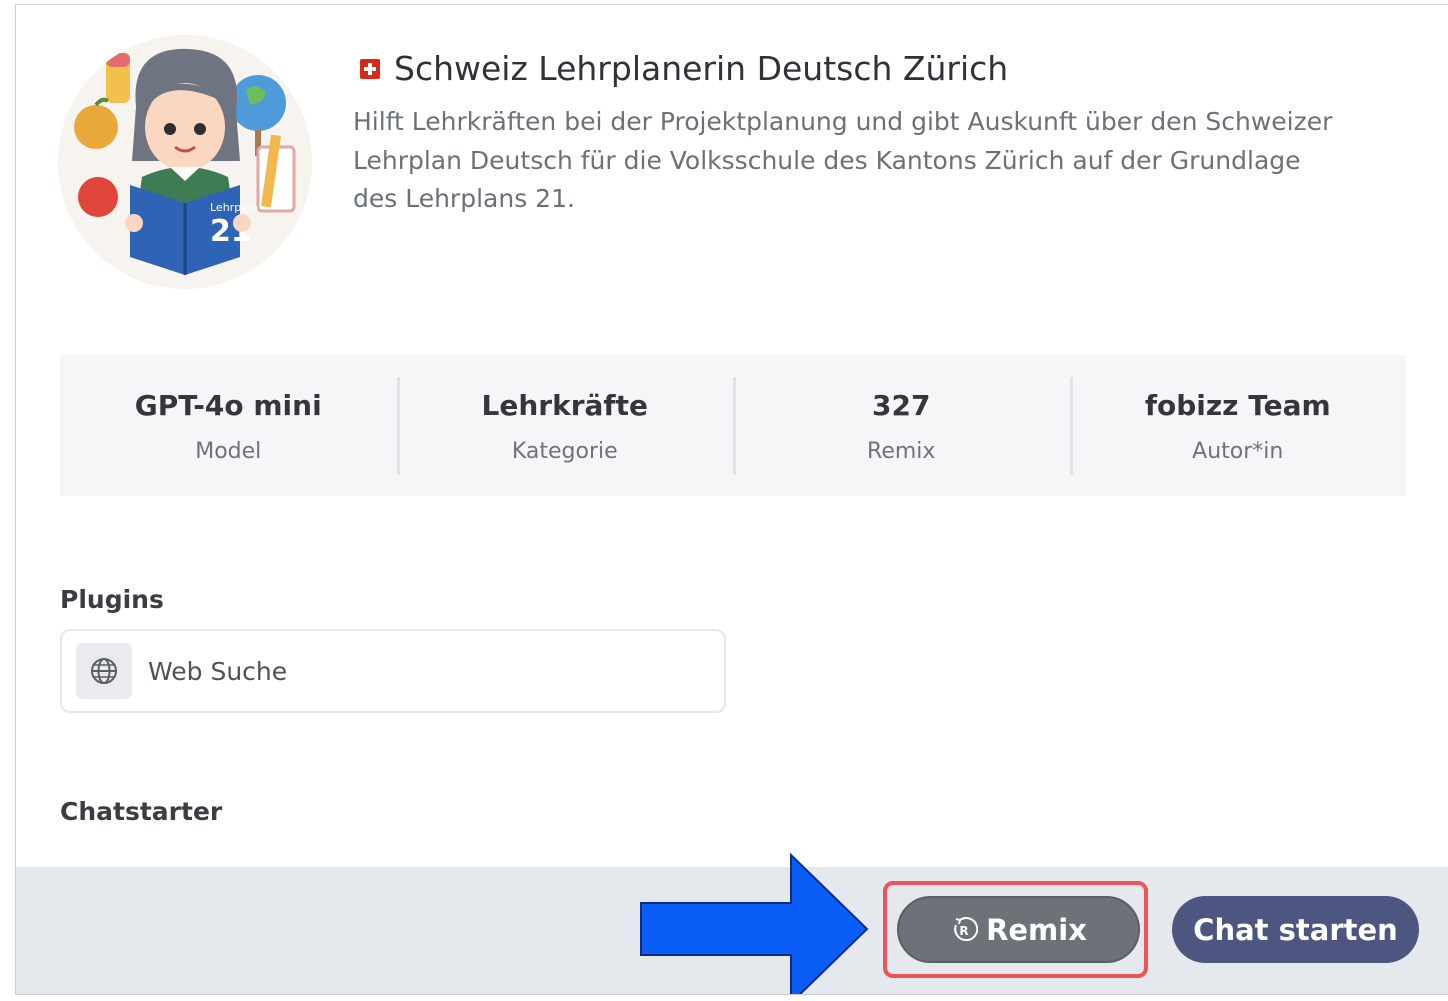 The width and height of the screenshot is (1448, 1001). Describe the element at coordinates (564, 451) in the screenshot. I see `stat-label: Kategorie` at that location.